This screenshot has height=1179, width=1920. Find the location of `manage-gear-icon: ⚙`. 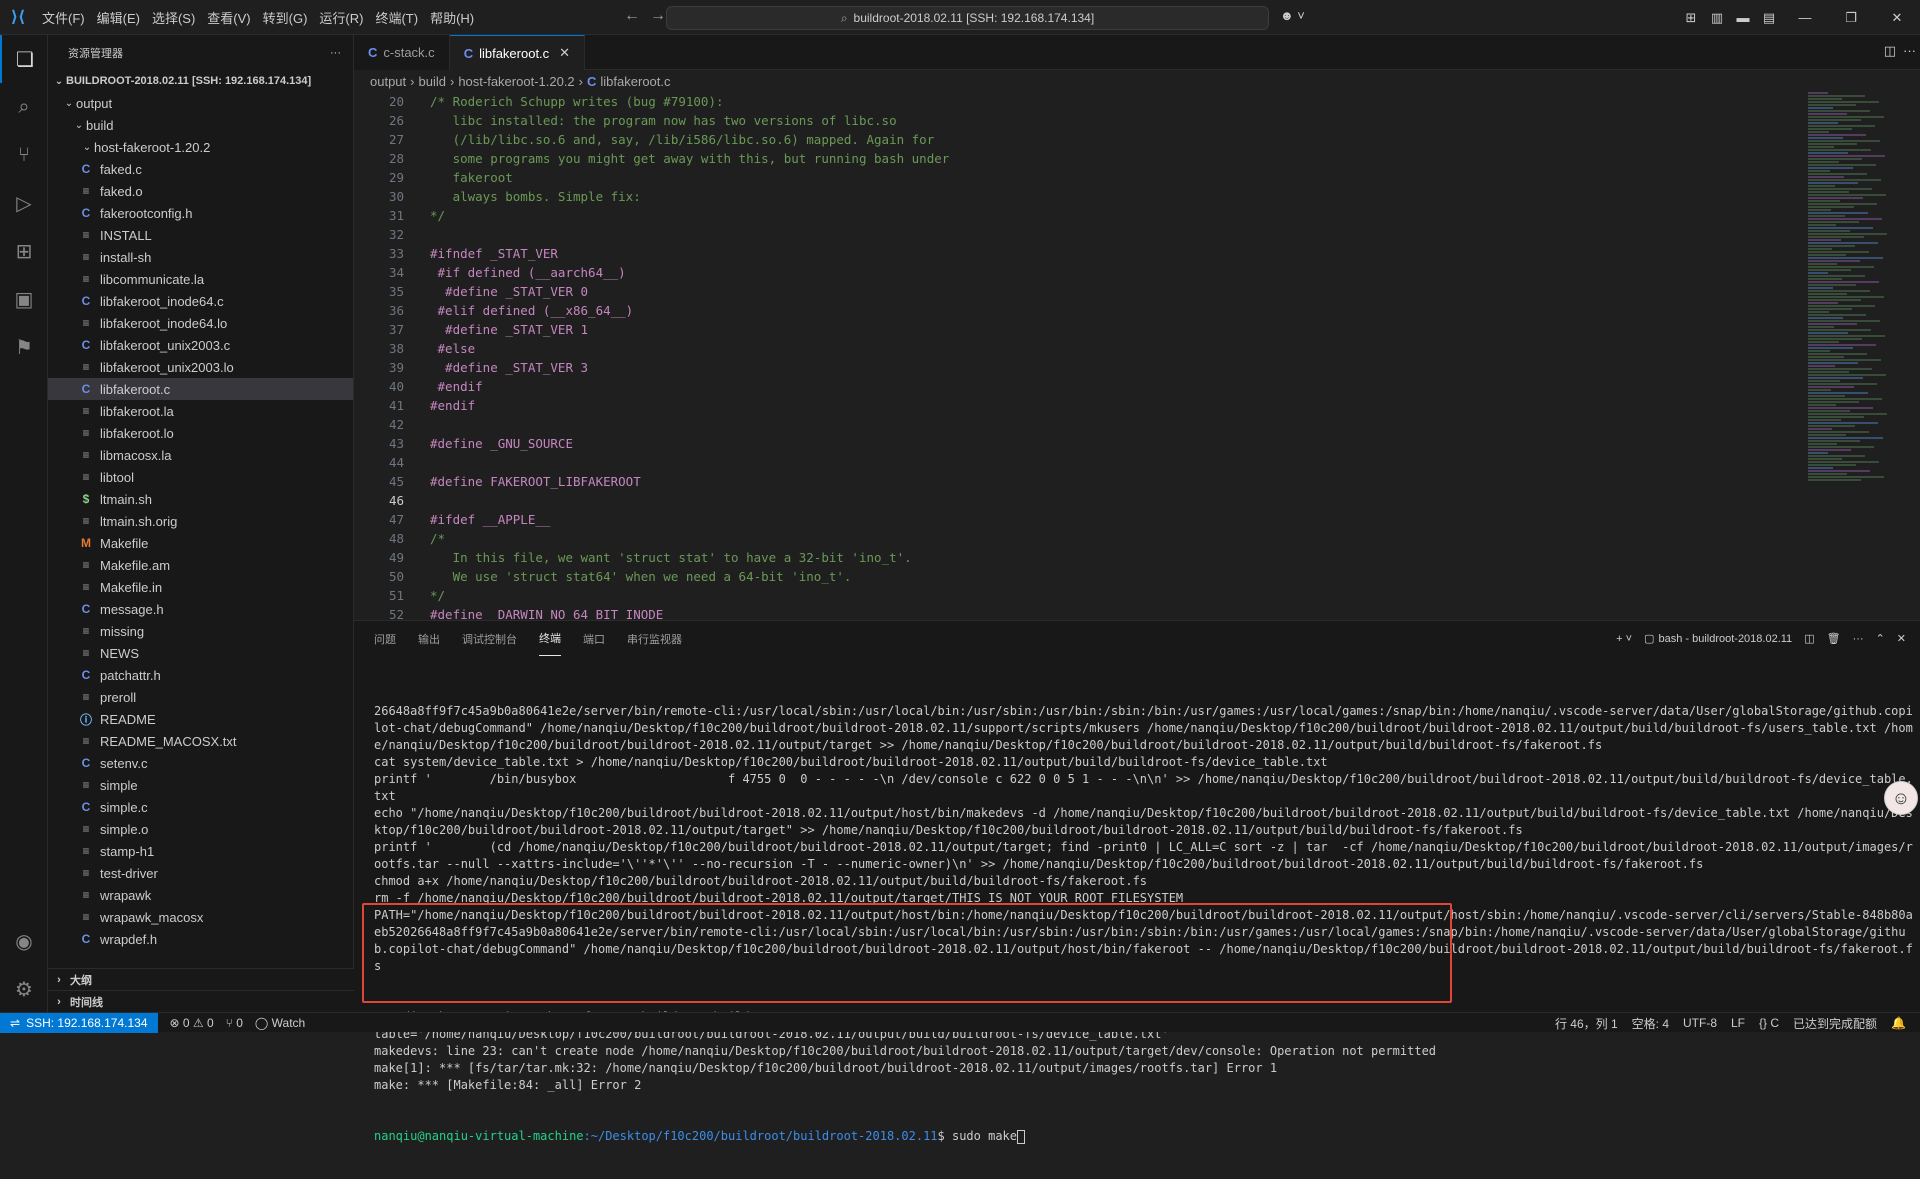

manage-gear-icon: ⚙ is located at coordinates (24, 989).